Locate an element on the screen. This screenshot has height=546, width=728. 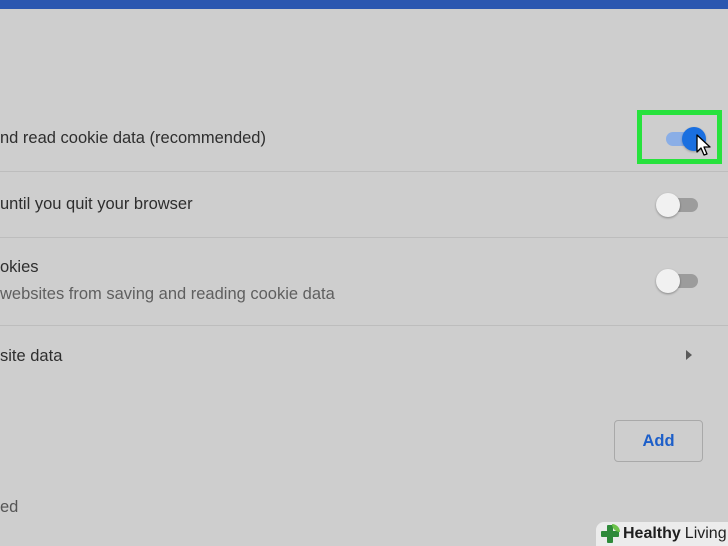
clear-on-quit-toggle is located at coordinates (678, 205).